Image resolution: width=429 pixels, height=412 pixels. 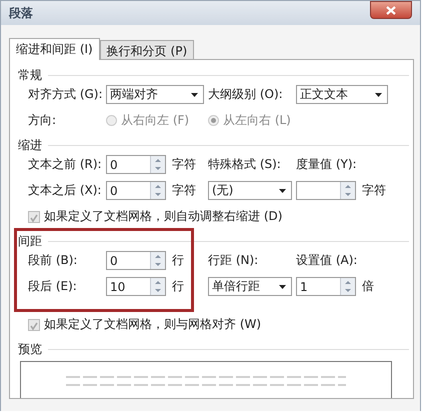 What do you see at coordinates (163, 216) in the screenshot?
I see `checkbox-label: 如果定义了文档网格，则自动调整右缩进 (D)` at bounding box center [163, 216].